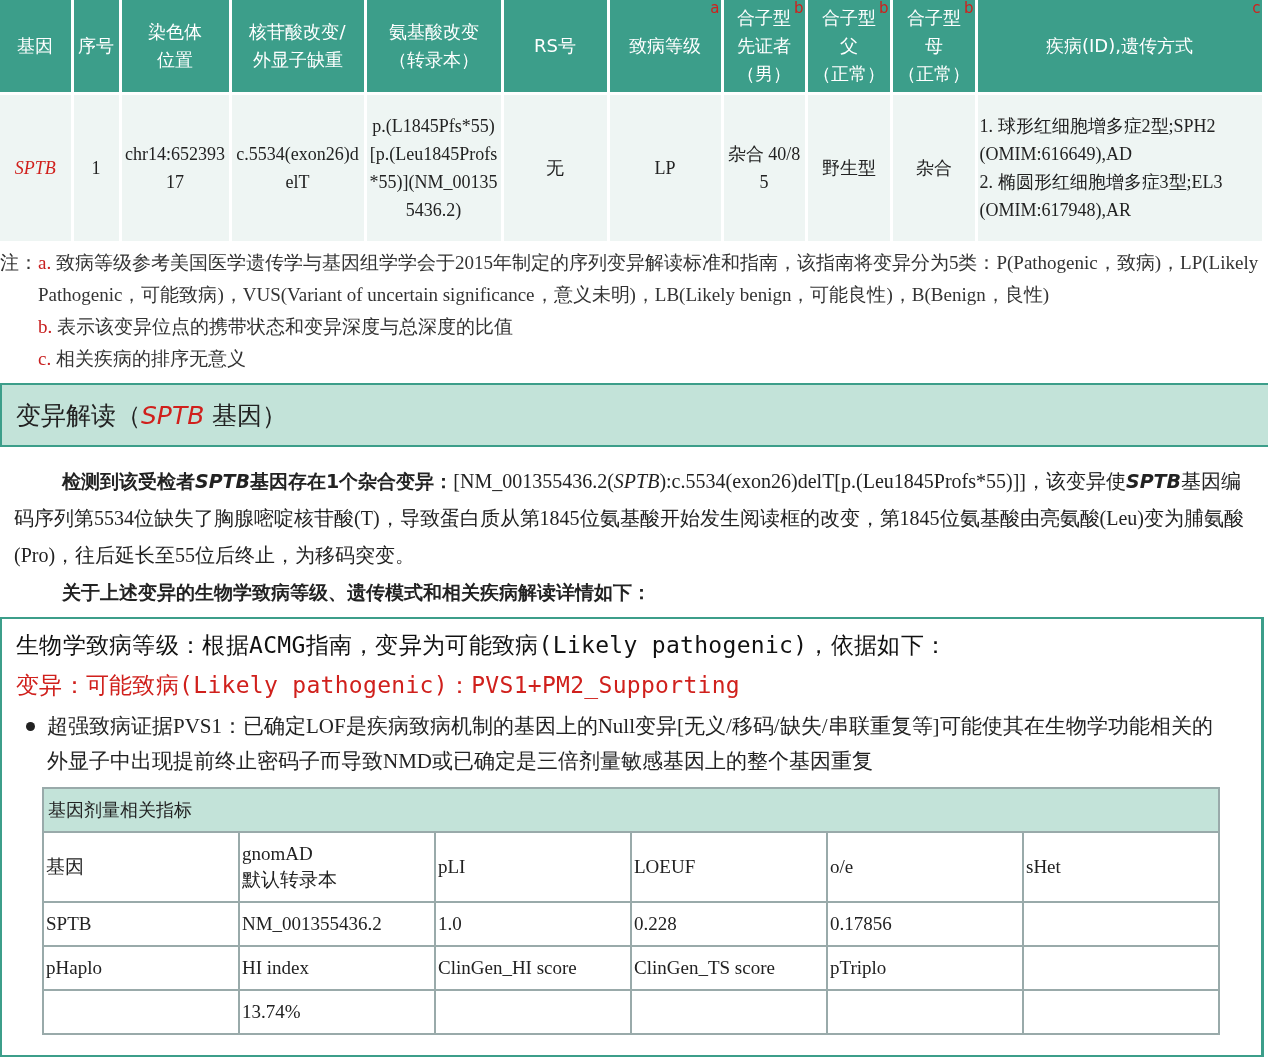 This screenshot has width=1268, height=1064. I want to click on table-cell: 杂合, so click(933, 167).